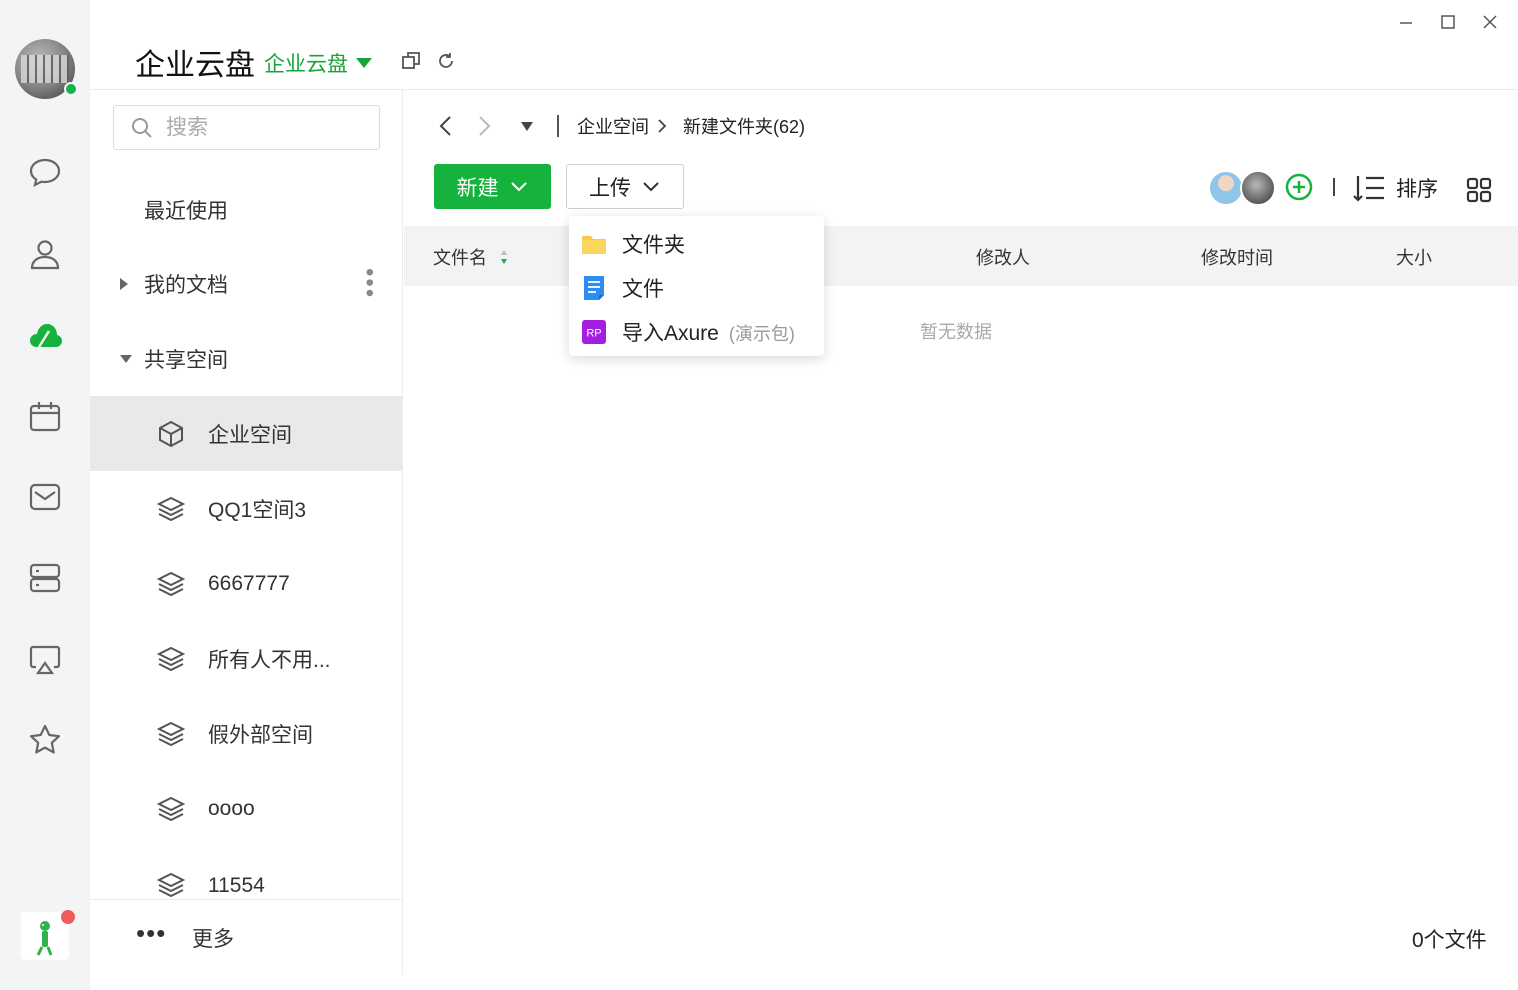  Describe the element at coordinates (249, 583) in the screenshot. I see `space-item-label: 6667777` at that location.